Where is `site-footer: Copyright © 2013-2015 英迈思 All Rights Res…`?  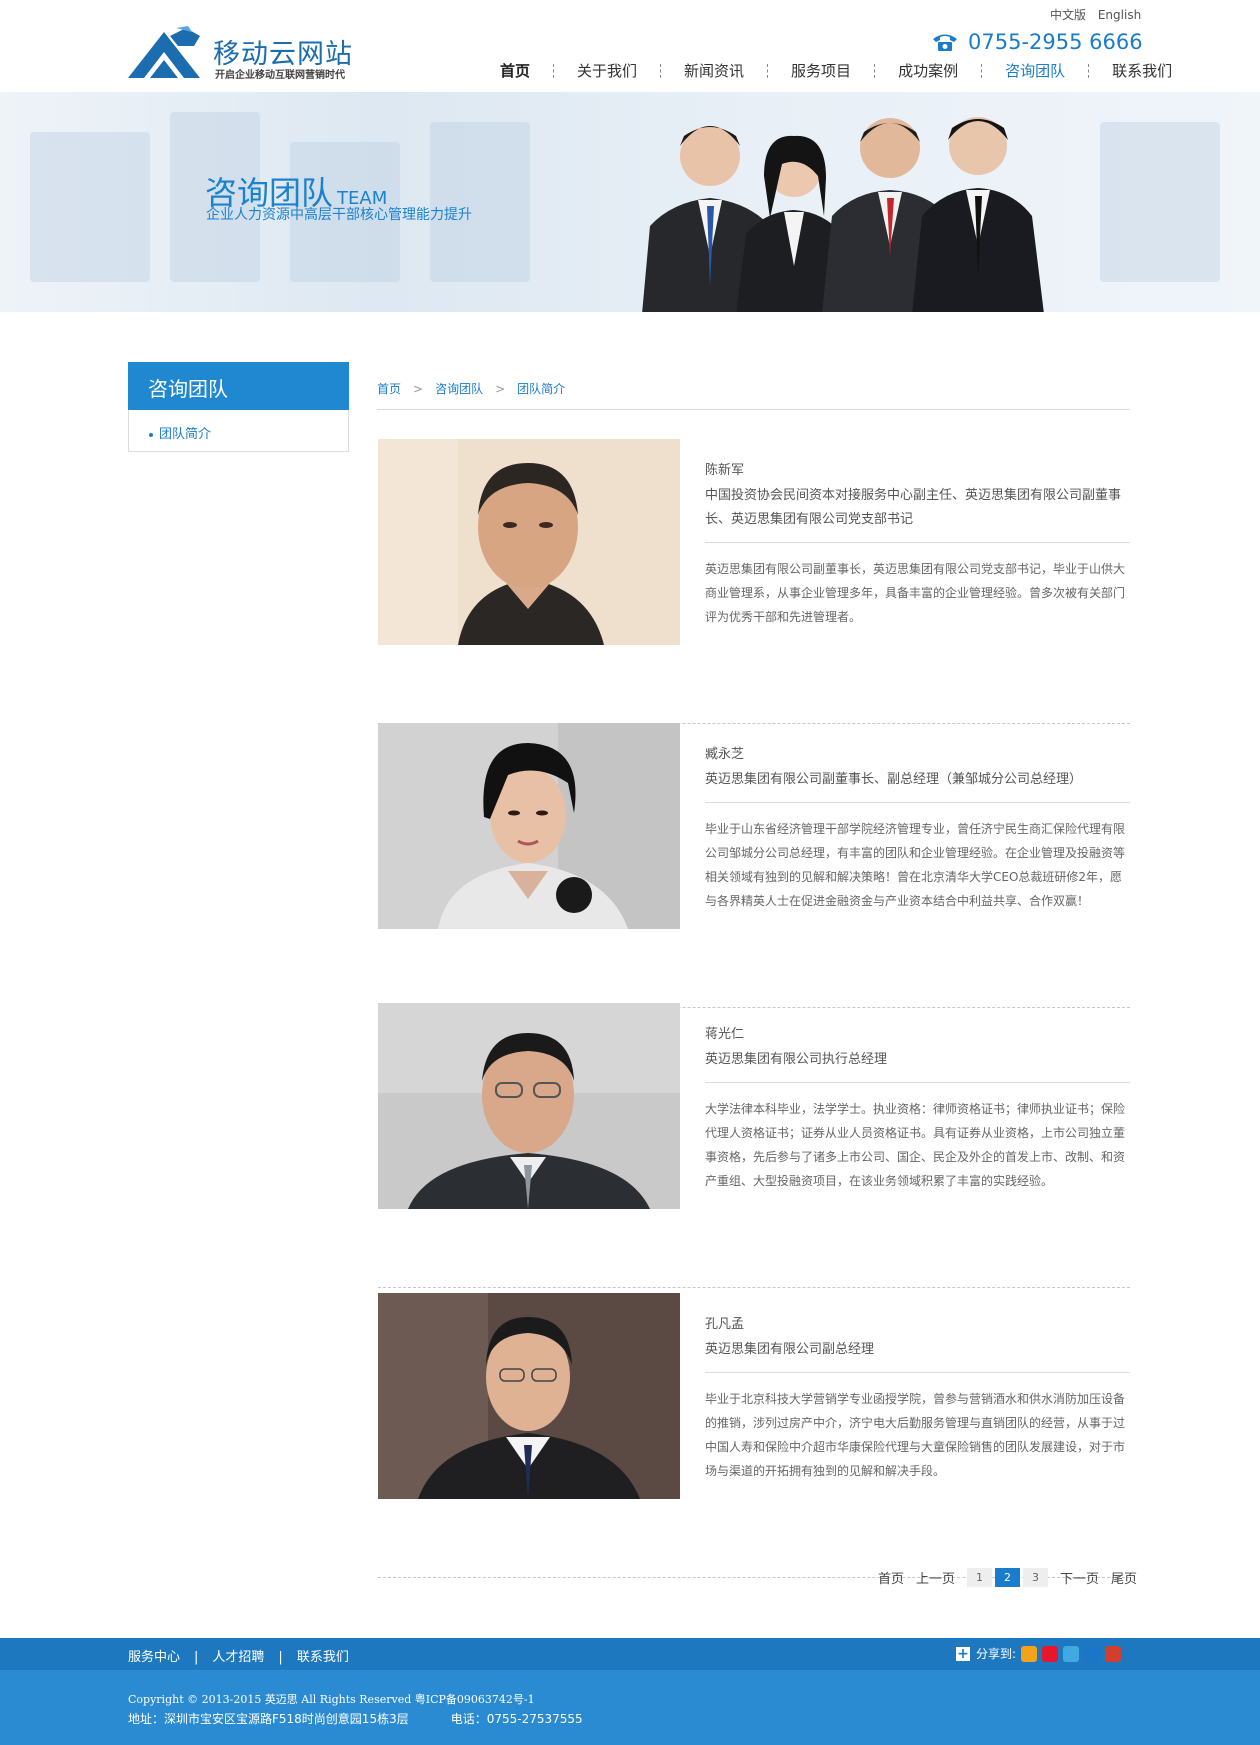 site-footer: Copyright © 2013-2015 英迈思 All Rights Res… is located at coordinates (630, 1707).